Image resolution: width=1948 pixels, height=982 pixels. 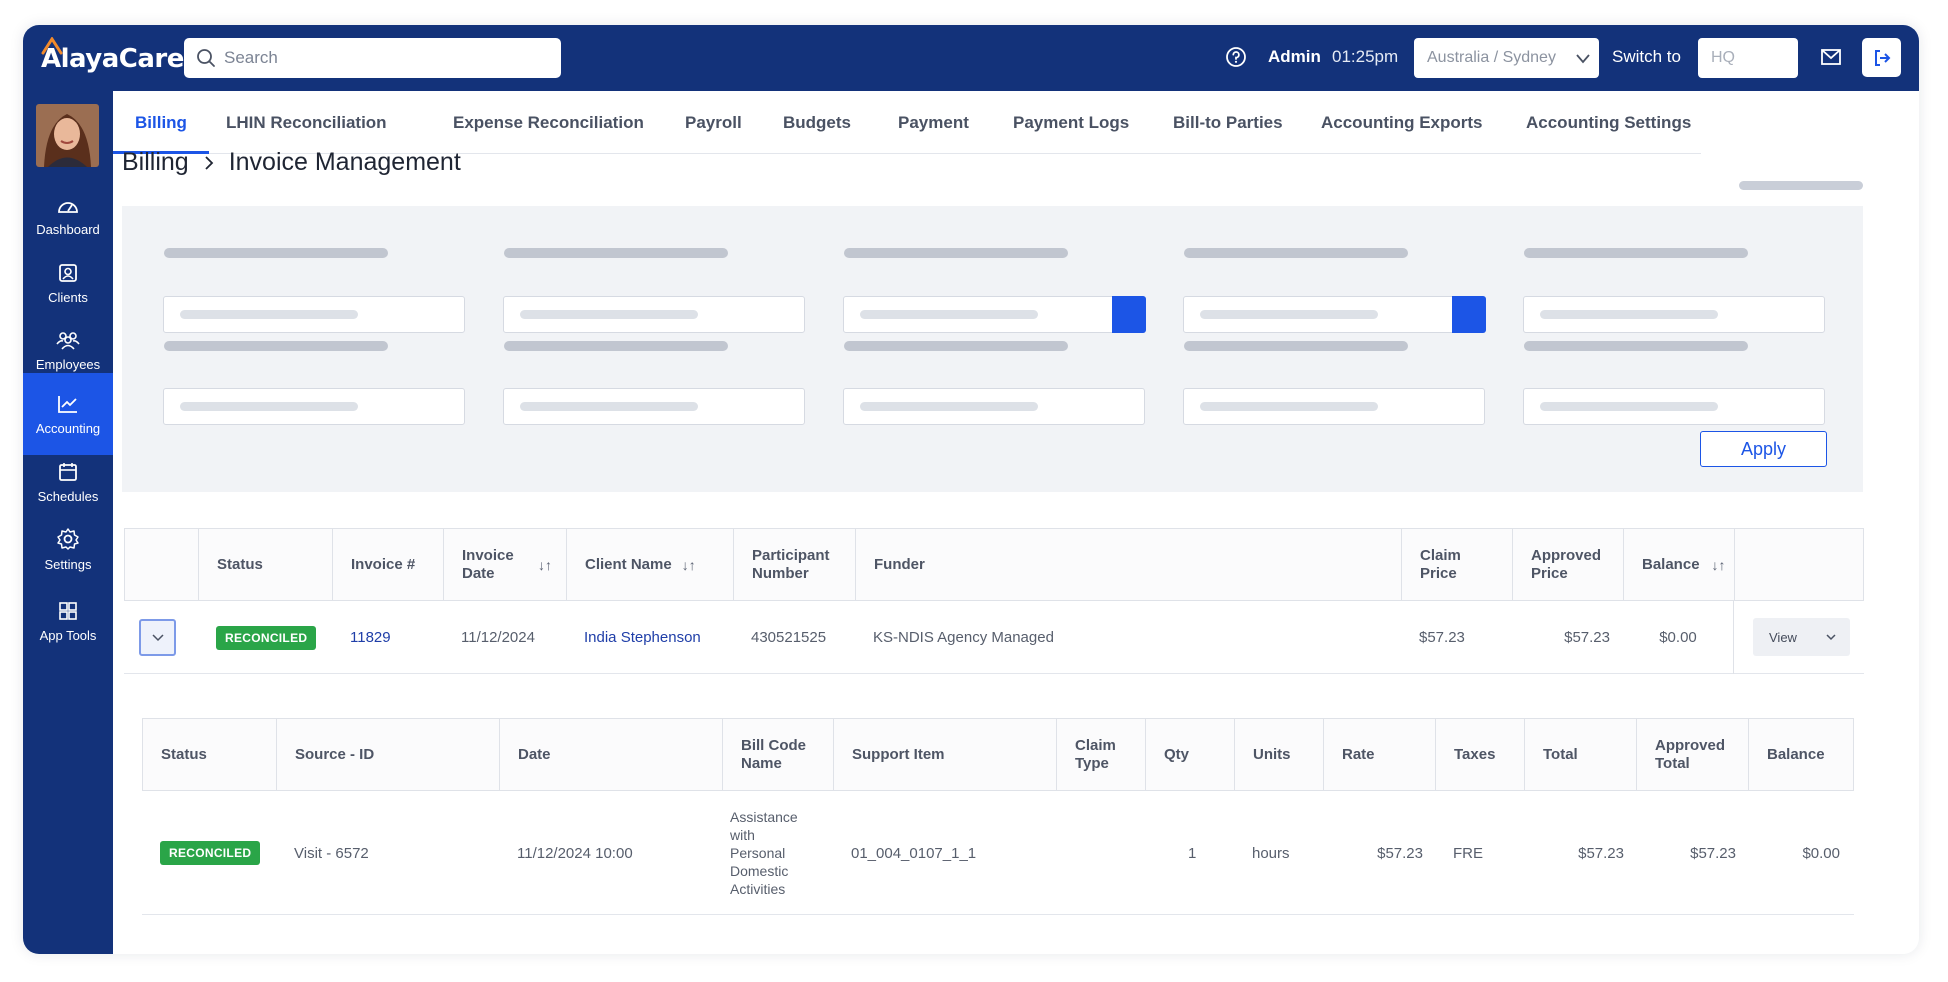 What do you see at coordinates (209, 162) in the screenshot?
I see `chevron-right-icon` at bounding box center [209, 162].